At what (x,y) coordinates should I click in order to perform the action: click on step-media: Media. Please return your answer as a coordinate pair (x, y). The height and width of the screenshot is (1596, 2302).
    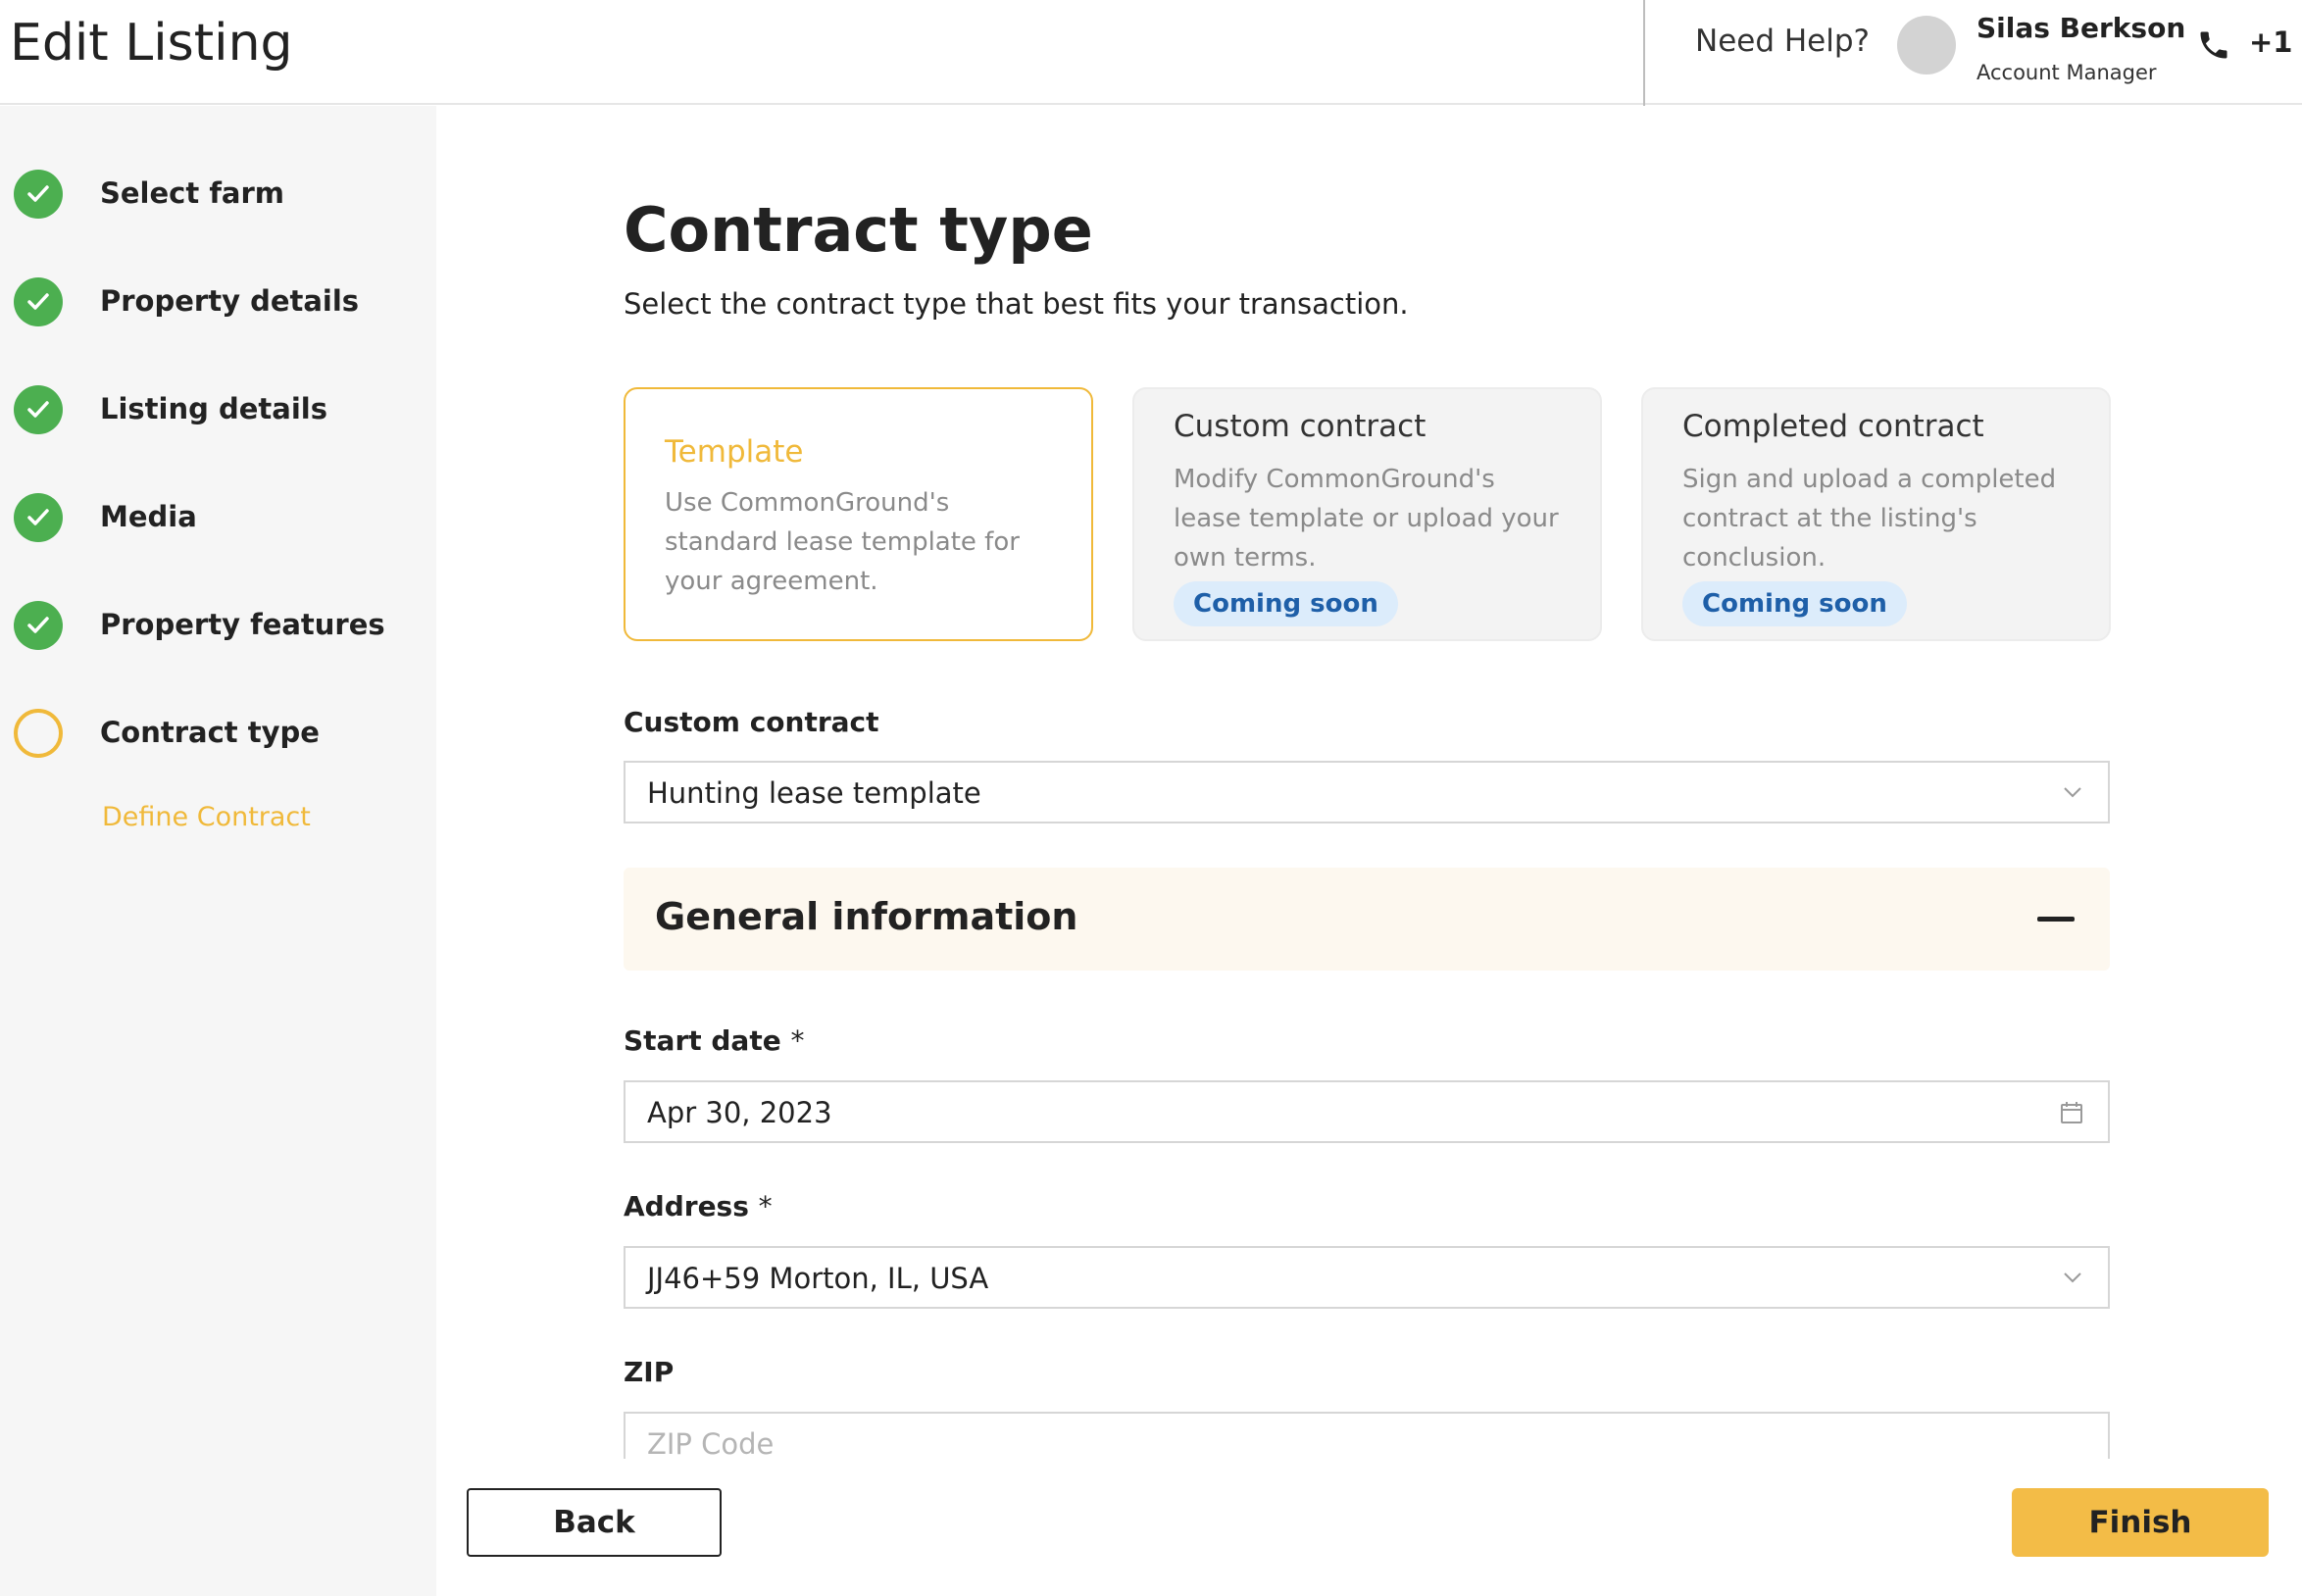
    Looking at the image, I should click on (220, 517).